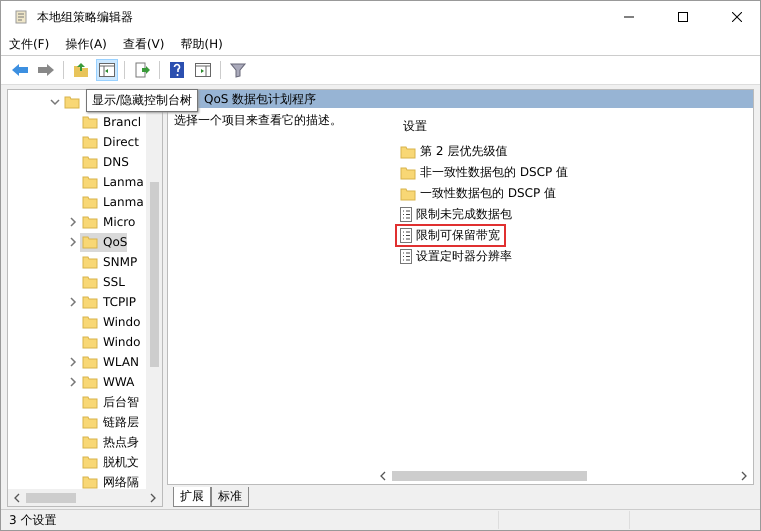 The width and height of the screenshot is (761, 531). Describe the element at coordinates (456, 256) in the screenshot. I see `setting-item: 设置定时器分辨率` at that location.